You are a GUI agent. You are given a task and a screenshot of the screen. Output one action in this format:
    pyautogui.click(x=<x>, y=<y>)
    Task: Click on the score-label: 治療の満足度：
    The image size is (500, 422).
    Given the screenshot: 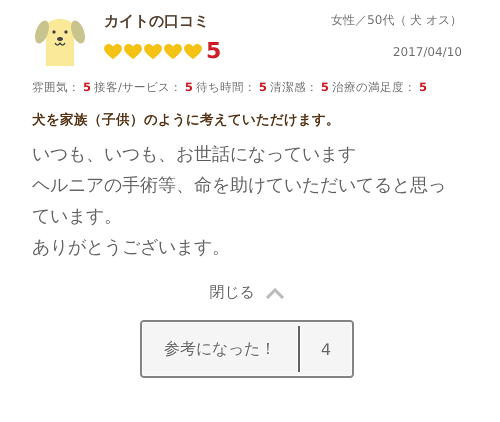 What is the action you would take?
    pyautogui.click(x=374, y=87)
    